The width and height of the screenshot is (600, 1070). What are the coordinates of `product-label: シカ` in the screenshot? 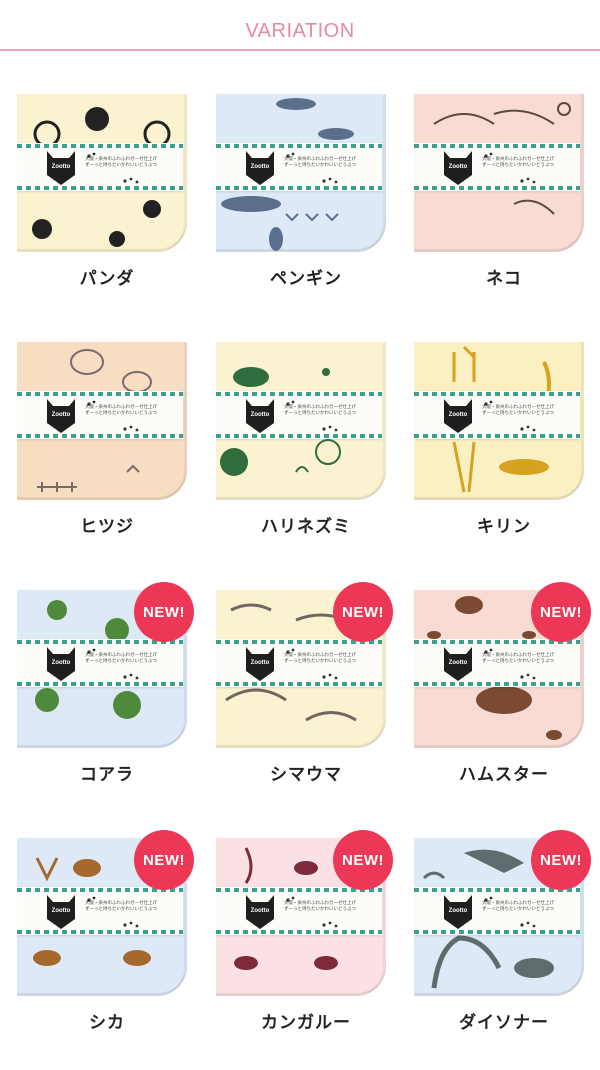 It's located at (107, 1022).